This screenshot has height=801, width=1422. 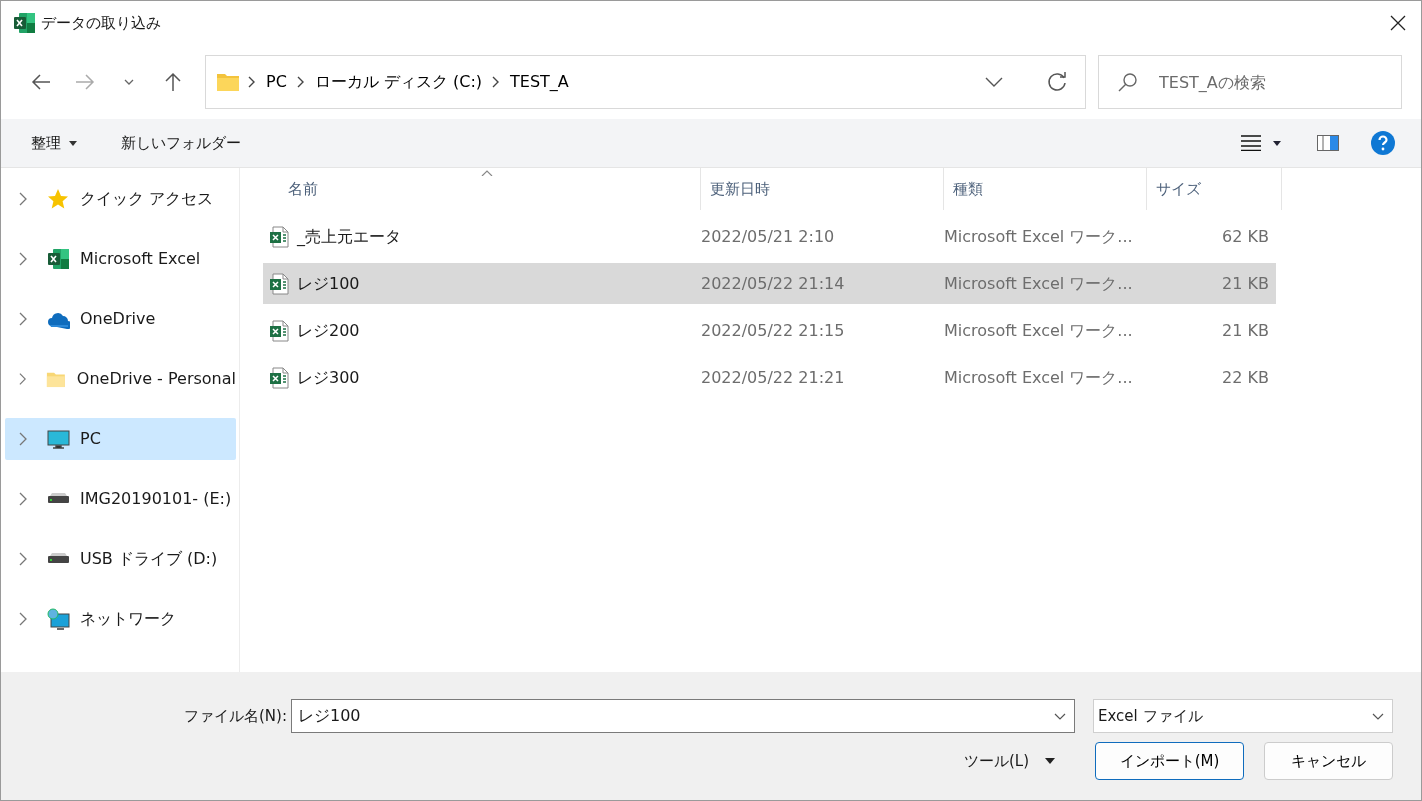 I want to click on file-name-label: ファイル名(N):, so click(x=235, y=716).